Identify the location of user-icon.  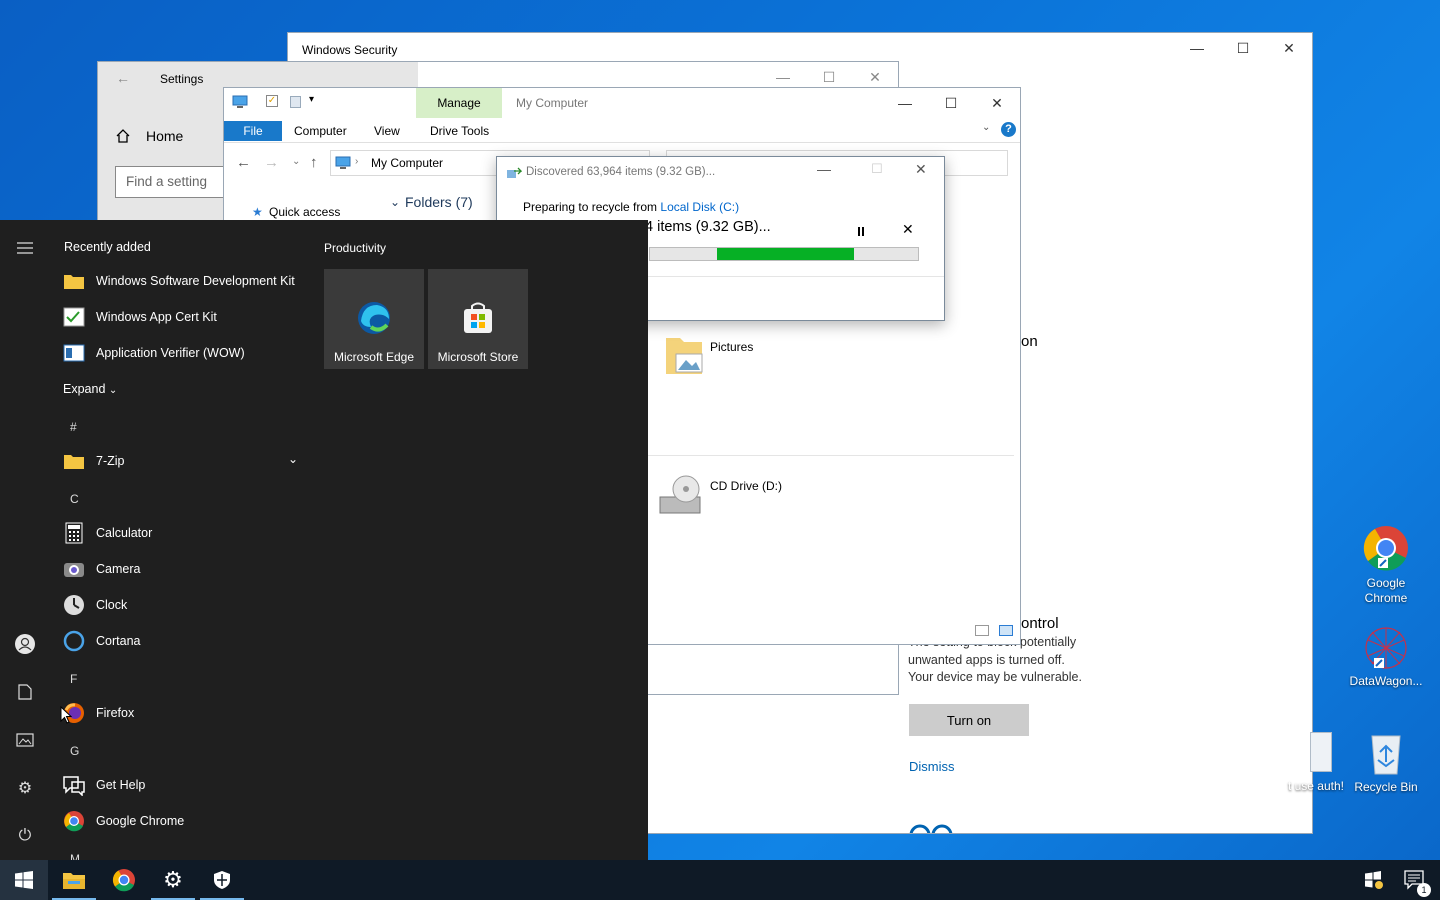
(25, 644).